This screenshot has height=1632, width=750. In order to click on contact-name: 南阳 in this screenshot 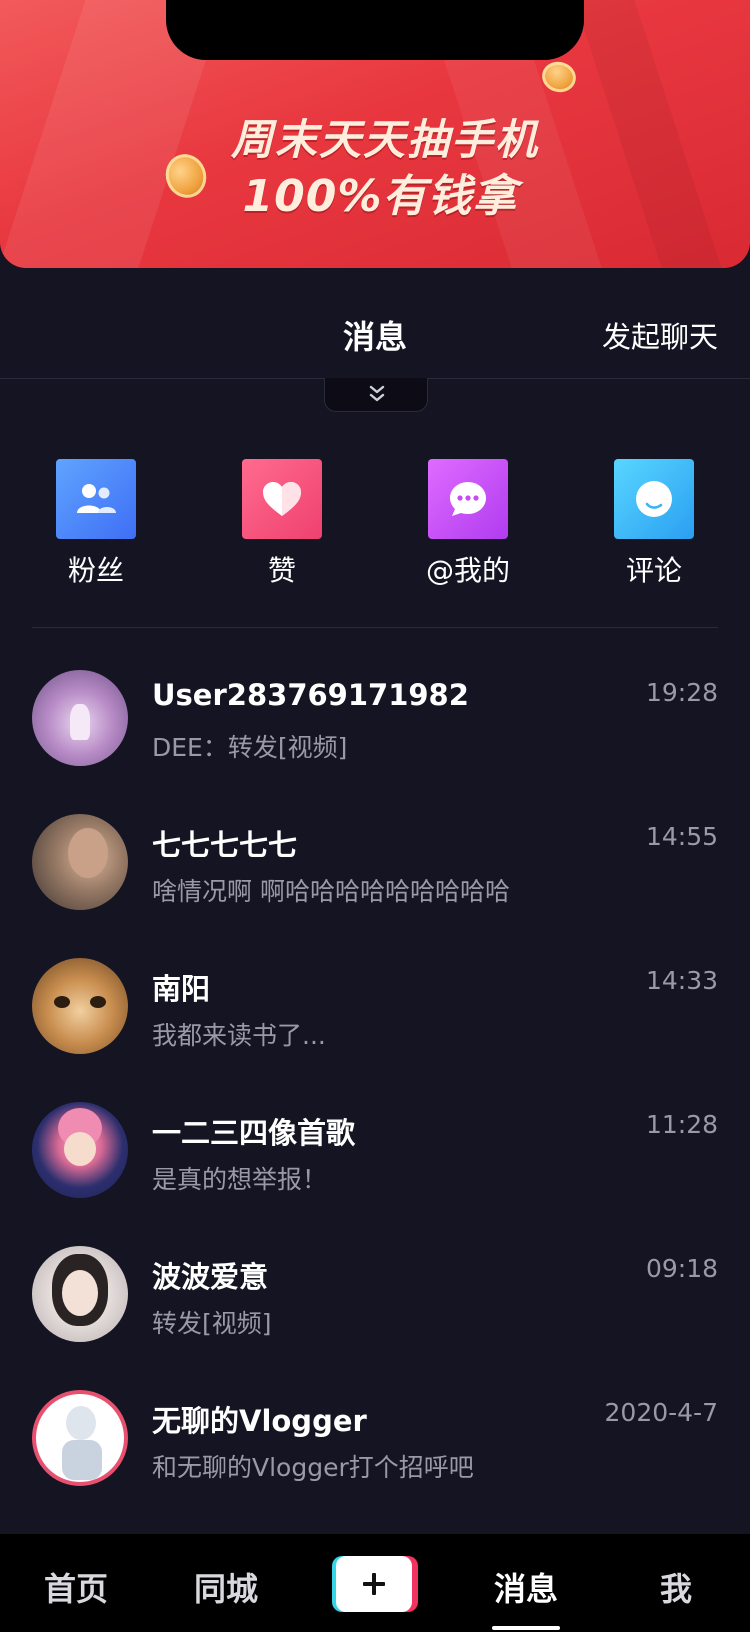, I will do `click(181, 989)`.